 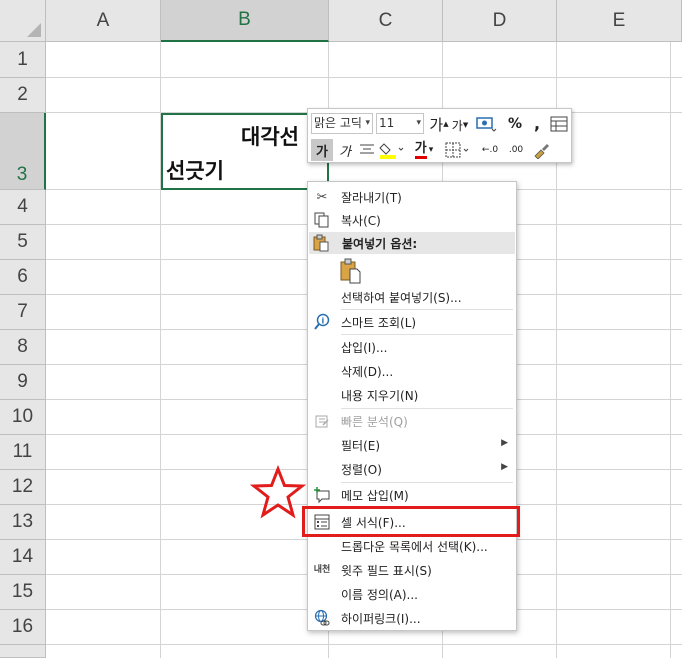 I want to click on menu-item-filter: 필터(E) ▶, so click(x=412, y=445).